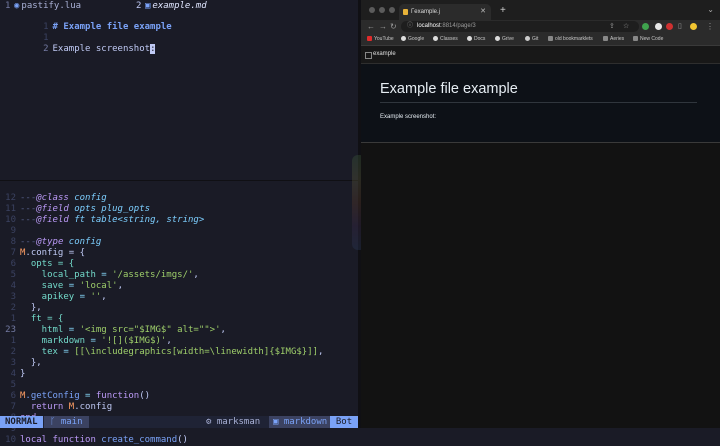 The image size is (720, 446). I want to click on code-keyword: function, so click(117, 396).